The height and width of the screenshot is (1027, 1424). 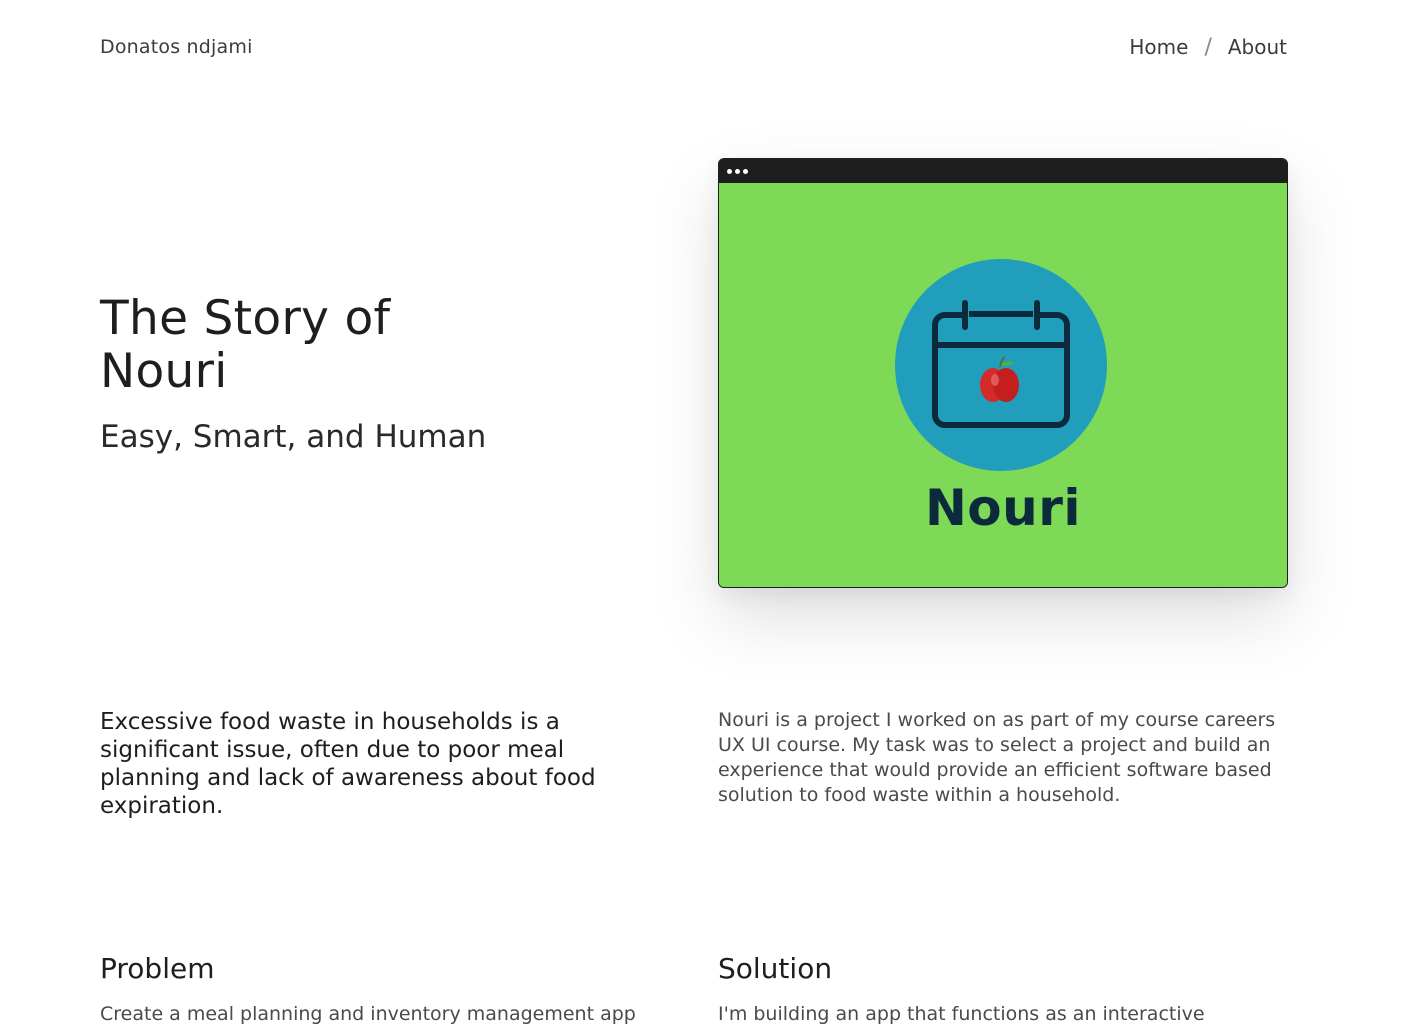 I want to click on page-title-line-2: Nouri, so click(x=164, y=371).